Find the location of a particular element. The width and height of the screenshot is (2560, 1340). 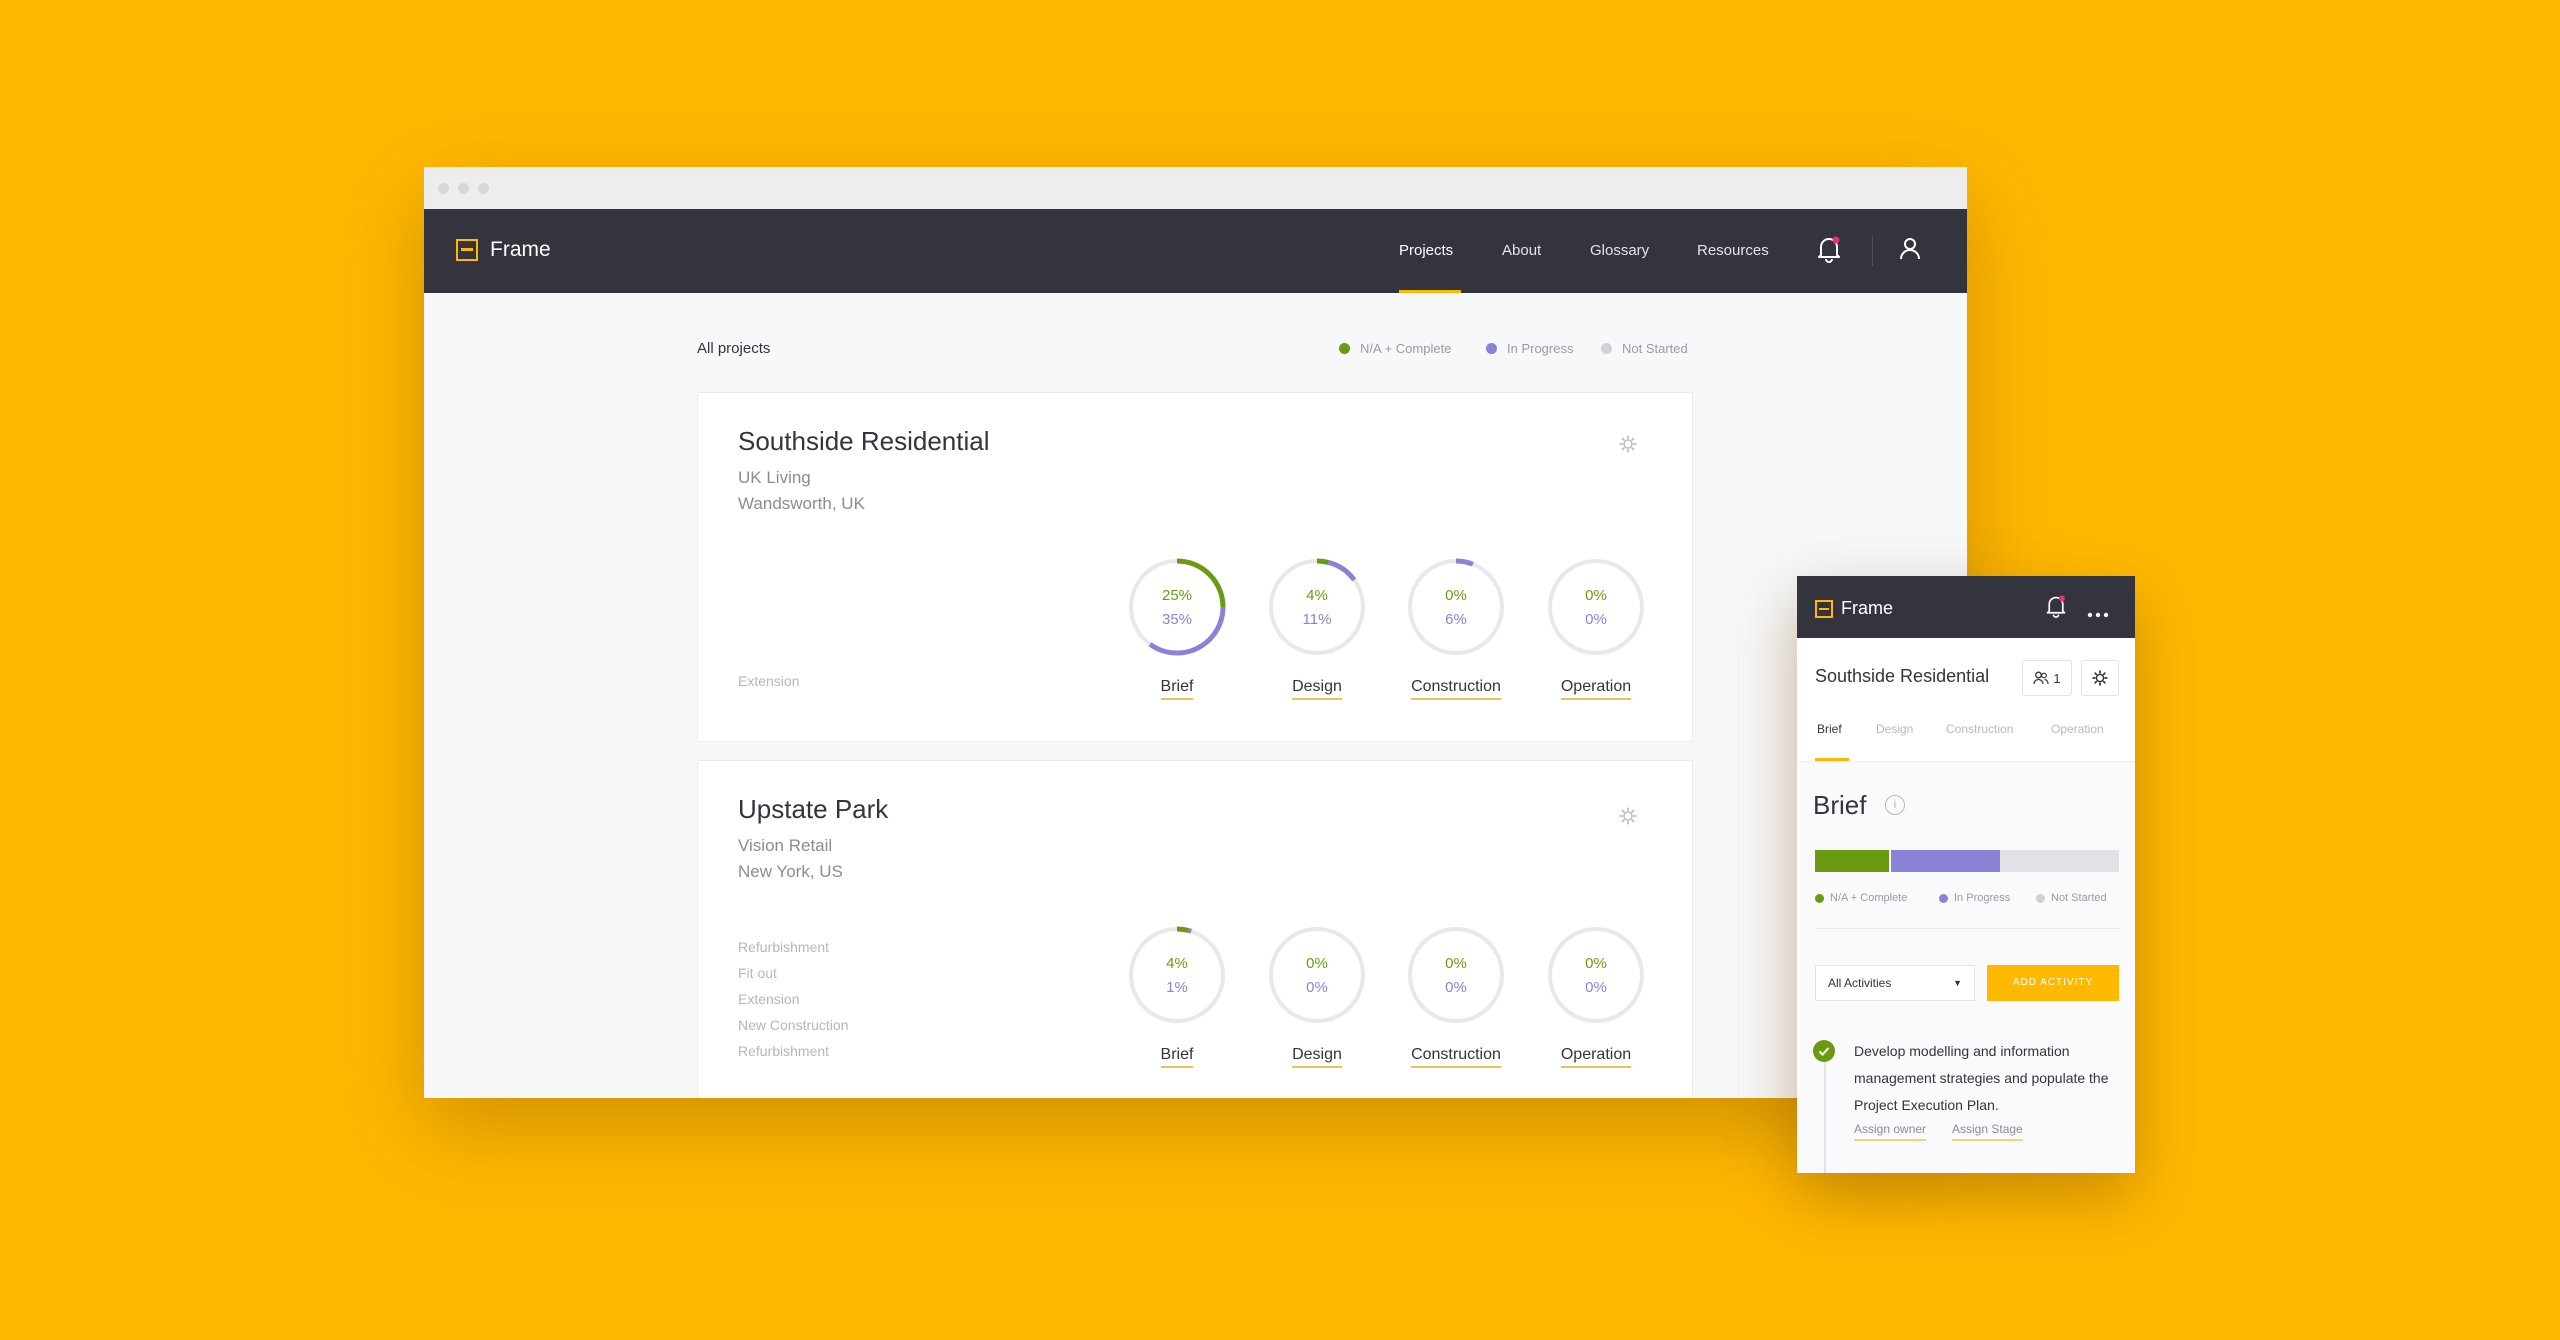

window-maximize-dot is located at coordinates (483, 188).